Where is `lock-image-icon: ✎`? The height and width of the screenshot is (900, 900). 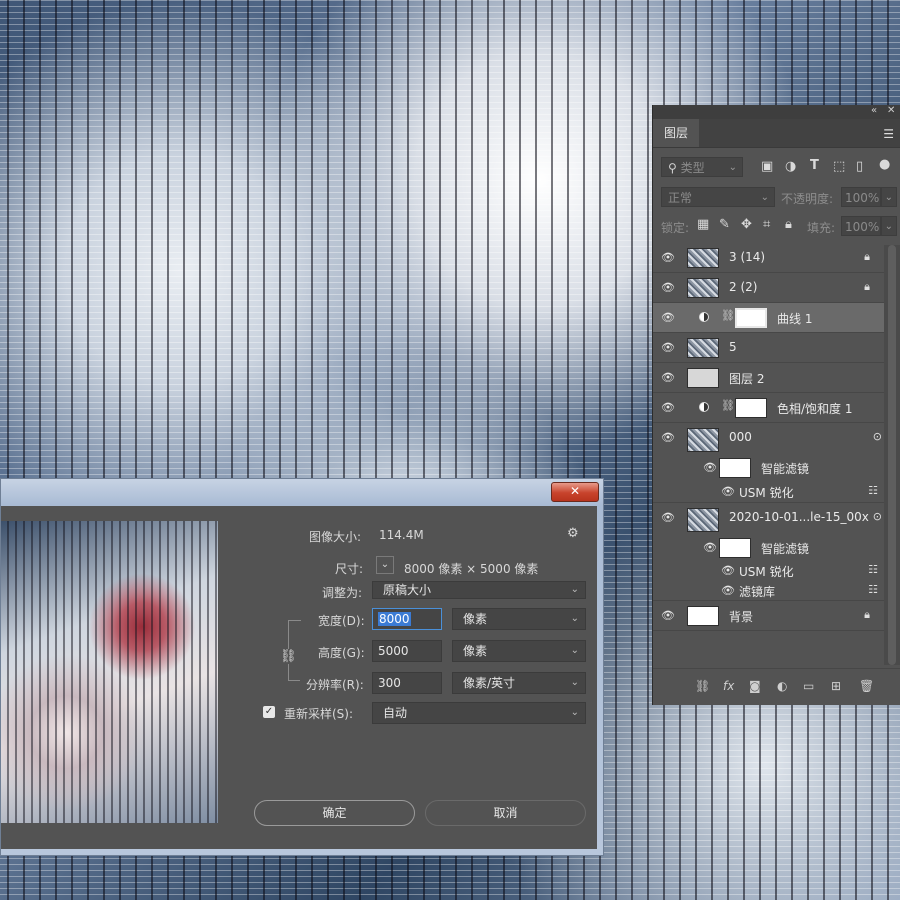 lock-image-icon: ✎ is located at coordinates (724, 224).